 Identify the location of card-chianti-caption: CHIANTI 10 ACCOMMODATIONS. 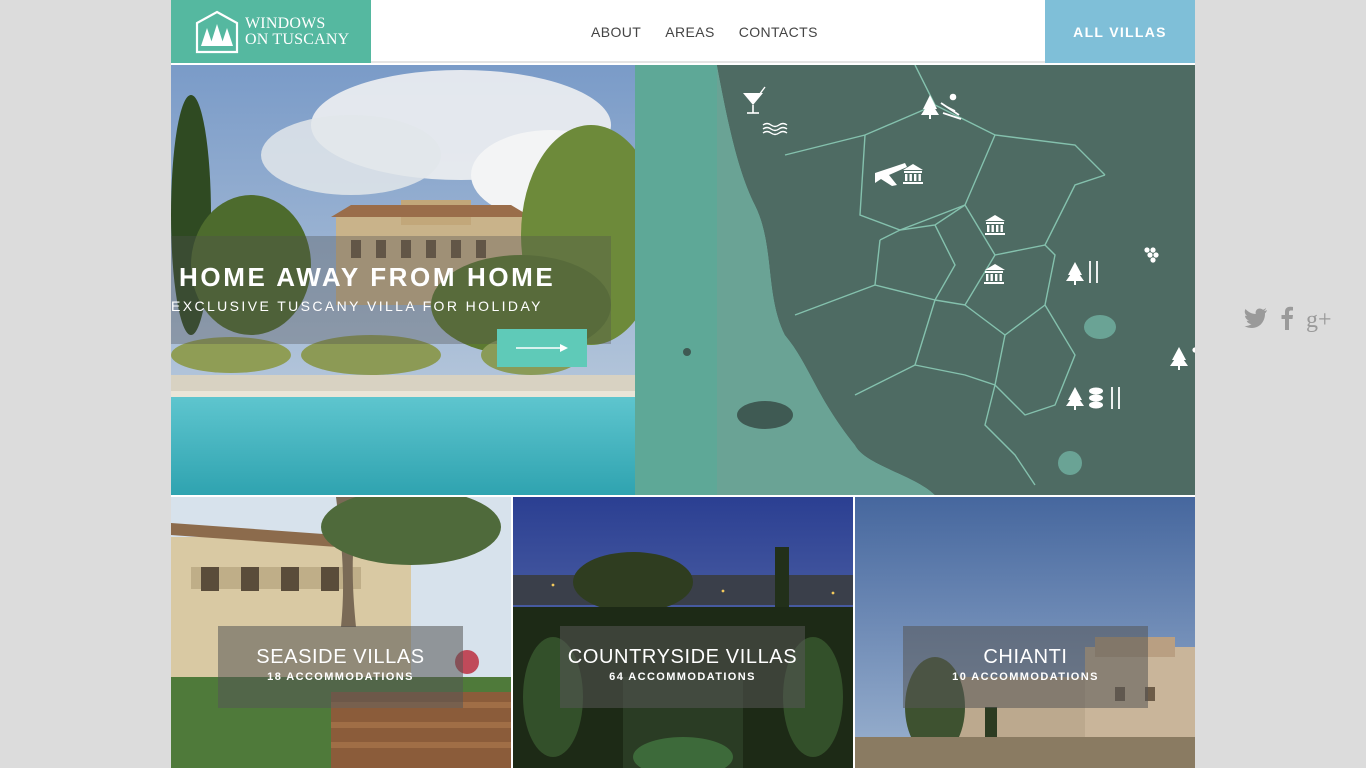
(1025, 667).